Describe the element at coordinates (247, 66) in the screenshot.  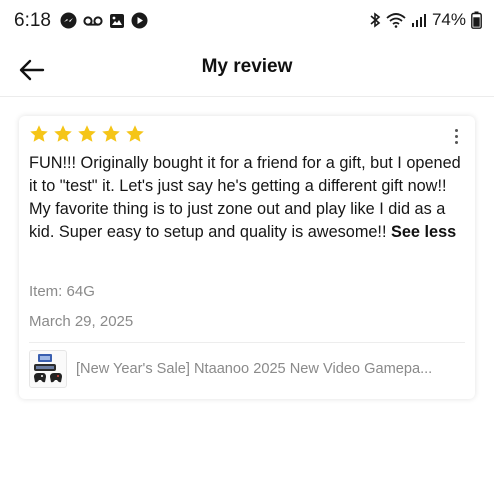
I see `page-title: My review` at that location.